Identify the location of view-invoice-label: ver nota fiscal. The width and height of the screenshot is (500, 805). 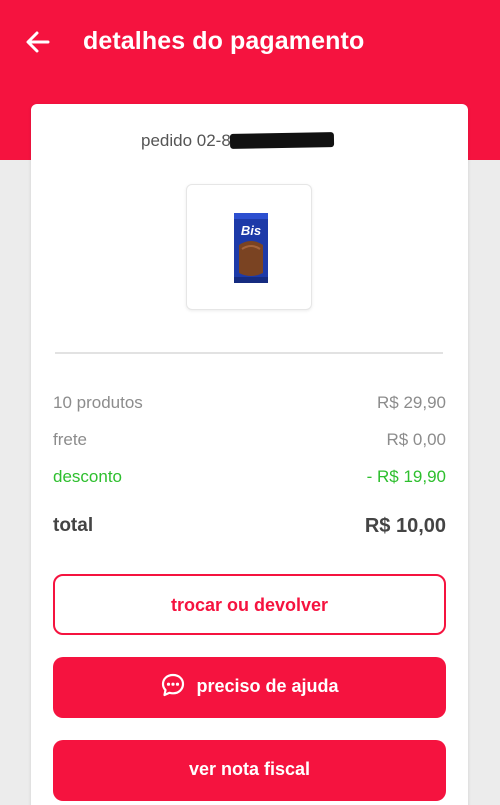
(249, 769).